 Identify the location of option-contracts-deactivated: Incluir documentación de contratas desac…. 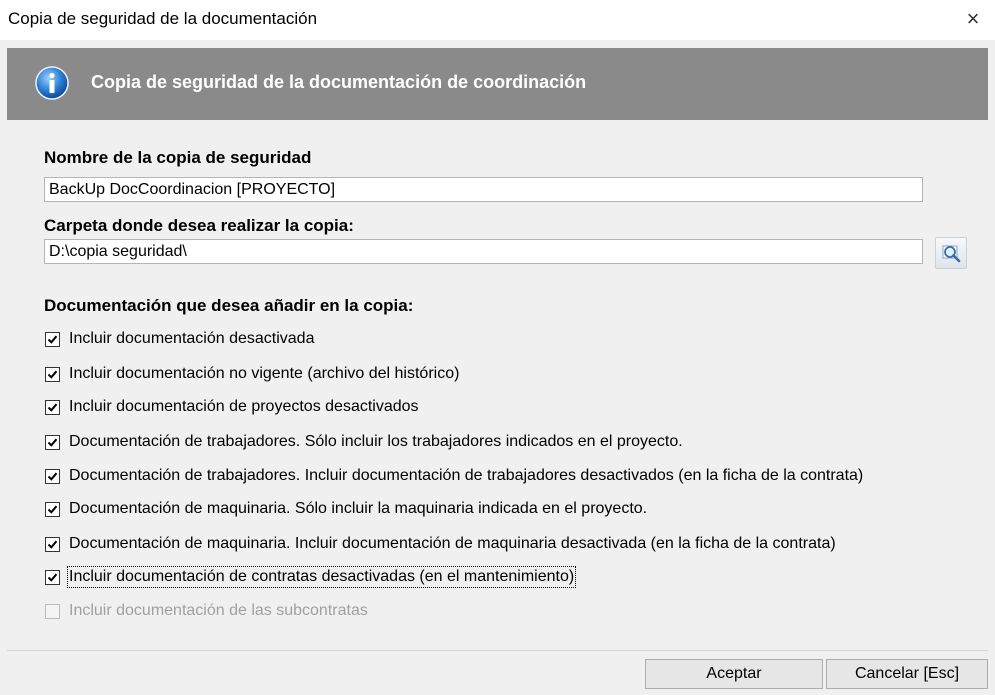
(311, 577).